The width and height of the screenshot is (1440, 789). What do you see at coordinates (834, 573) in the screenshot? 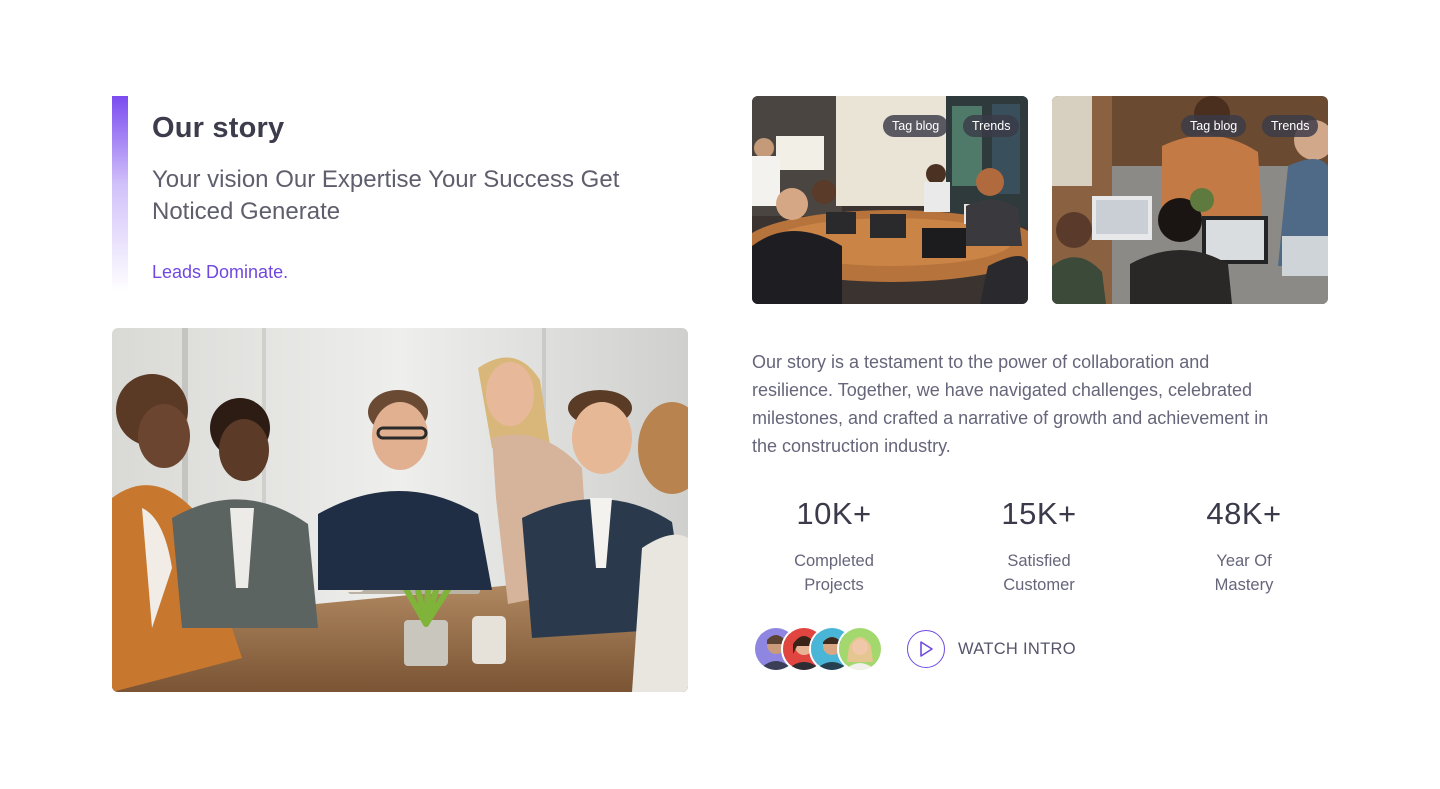
I see `stat-label: Completed Projects` at bounding box center [834, 573].